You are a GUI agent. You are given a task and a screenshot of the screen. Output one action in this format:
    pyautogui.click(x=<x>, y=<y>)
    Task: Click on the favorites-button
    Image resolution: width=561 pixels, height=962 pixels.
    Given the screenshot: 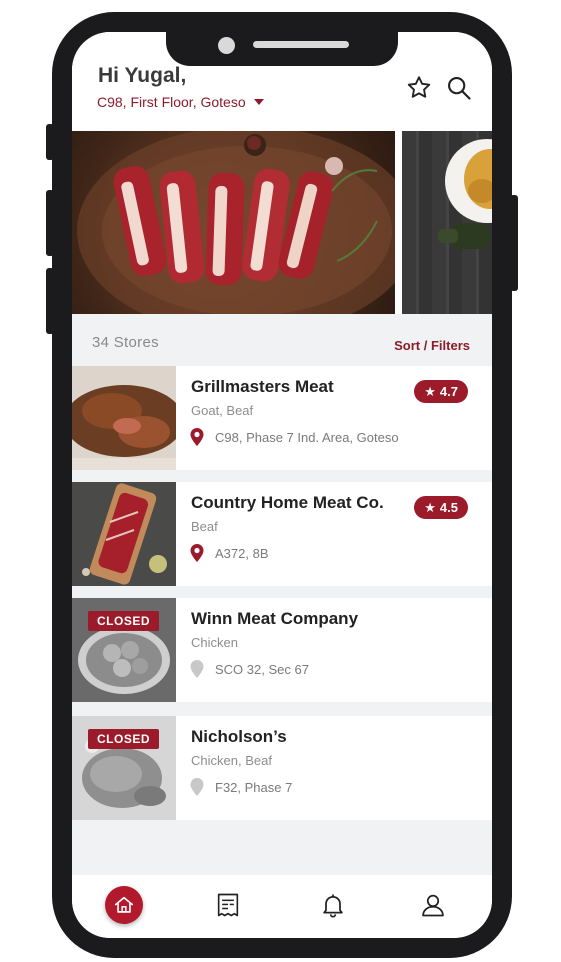 What is the action you would take?
    pyautogui.click(x=419, y=88)
    